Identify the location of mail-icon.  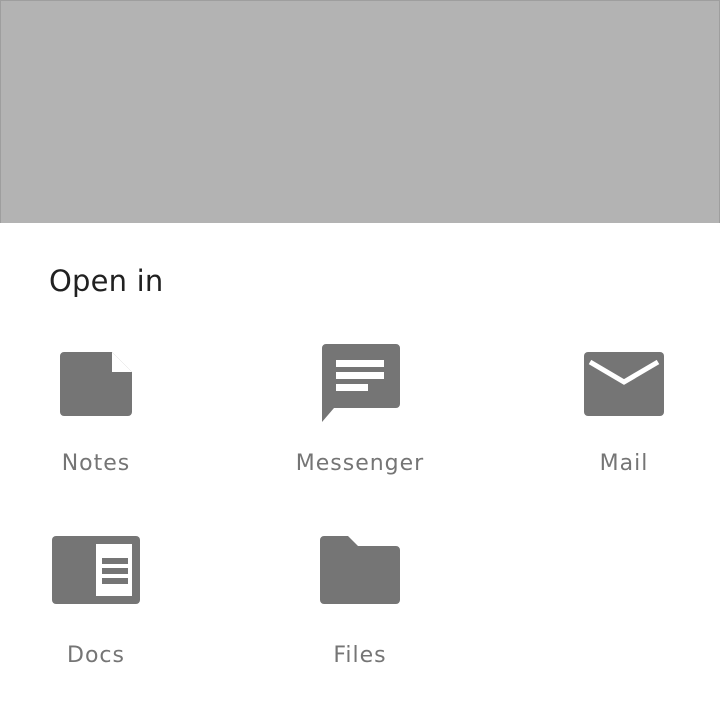
(624, 382).